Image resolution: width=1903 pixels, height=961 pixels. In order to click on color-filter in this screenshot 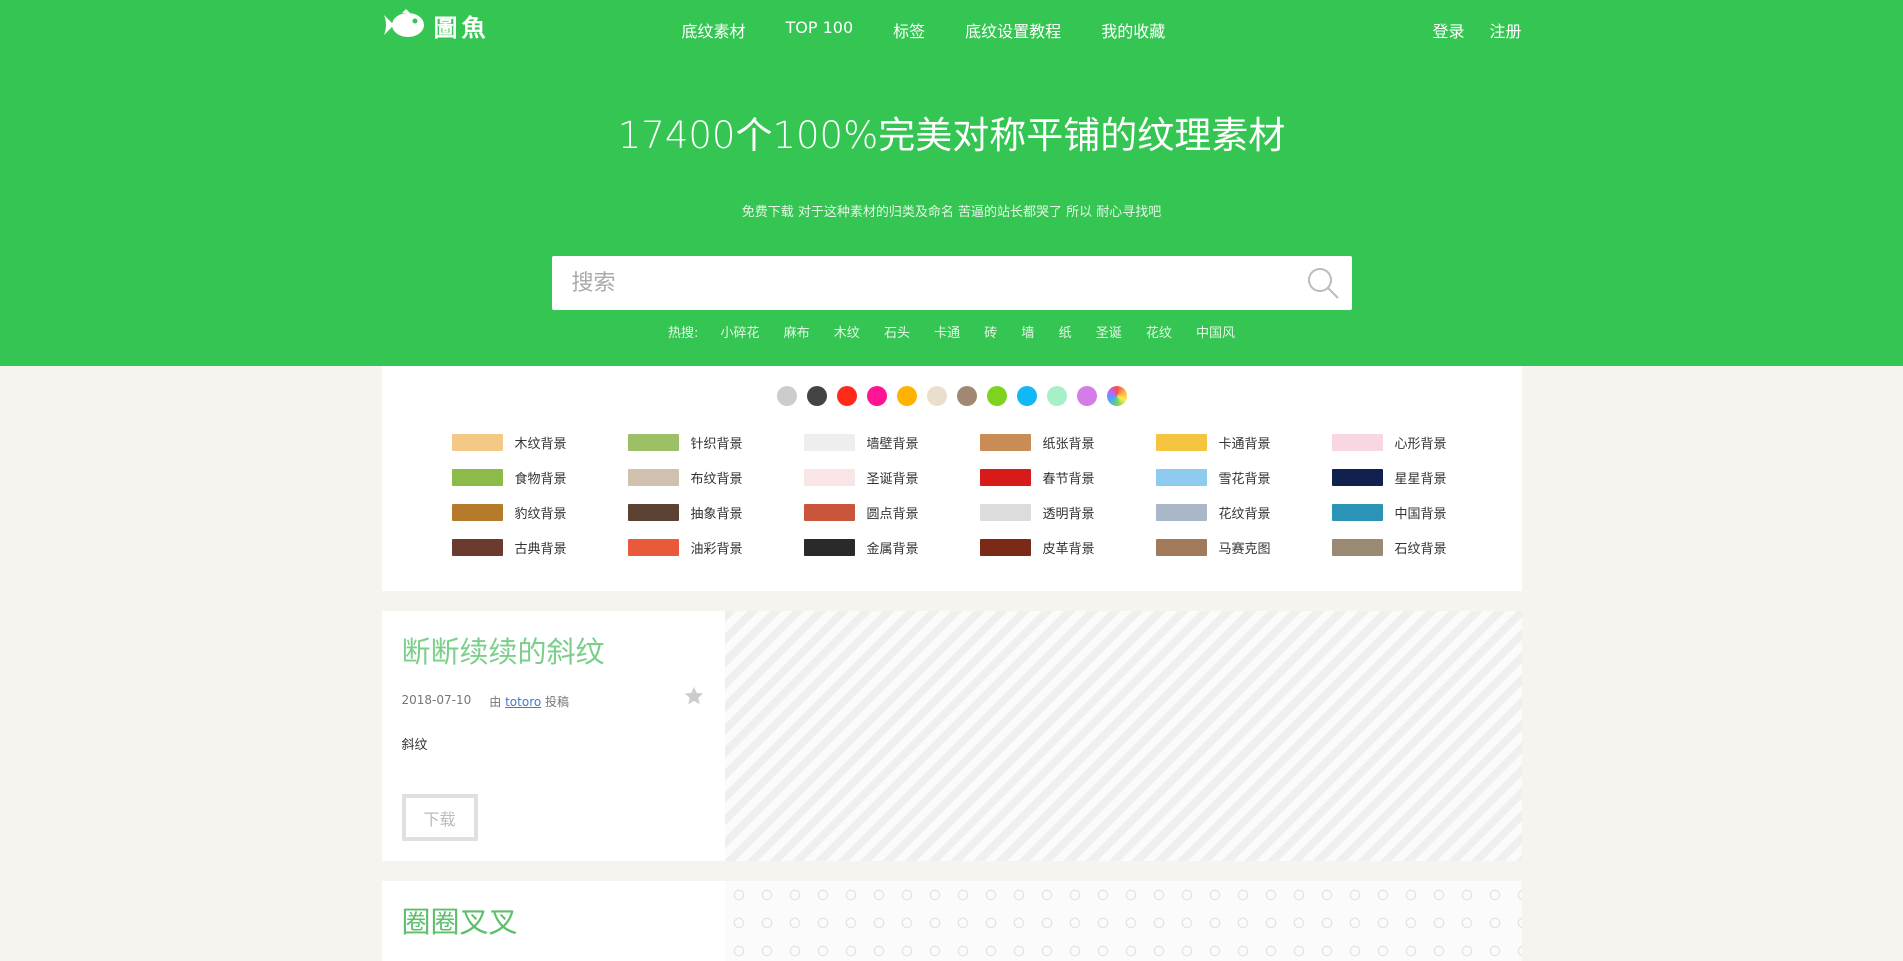, I will do `click(952, 386)`.